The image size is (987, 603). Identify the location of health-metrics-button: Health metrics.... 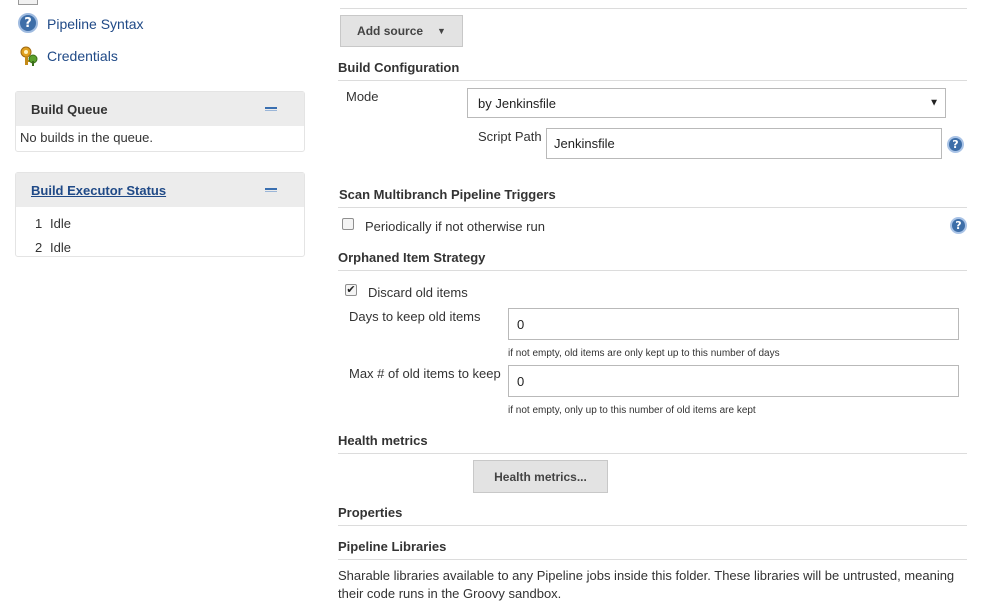
(540, 476).